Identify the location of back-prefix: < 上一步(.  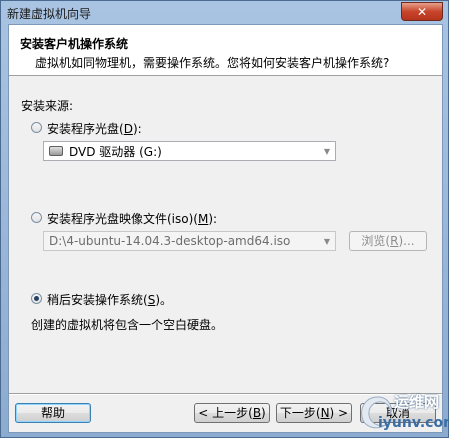
(225, 413).